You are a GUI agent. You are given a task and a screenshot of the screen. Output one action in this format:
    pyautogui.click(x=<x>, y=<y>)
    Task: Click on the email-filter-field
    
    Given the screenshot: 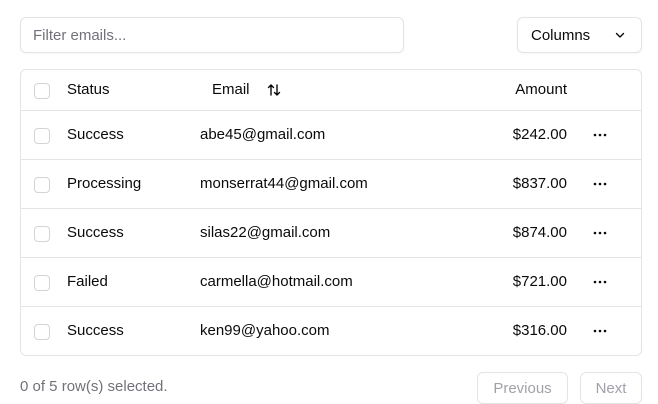 What is the action you would take?
    pyautogui.click(x=212, y=35)
    